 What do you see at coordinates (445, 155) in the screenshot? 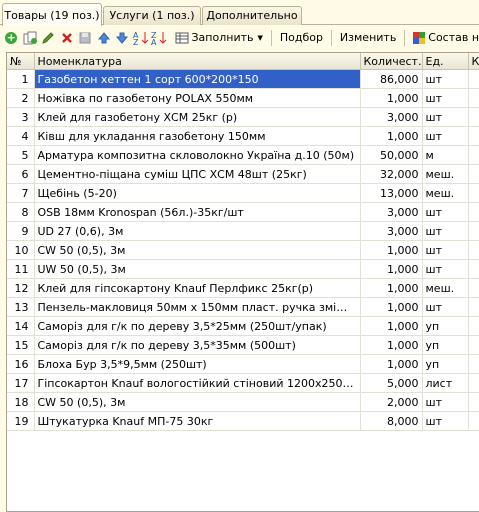
I see `unit-cell: м` at bounding box center [445, 155].